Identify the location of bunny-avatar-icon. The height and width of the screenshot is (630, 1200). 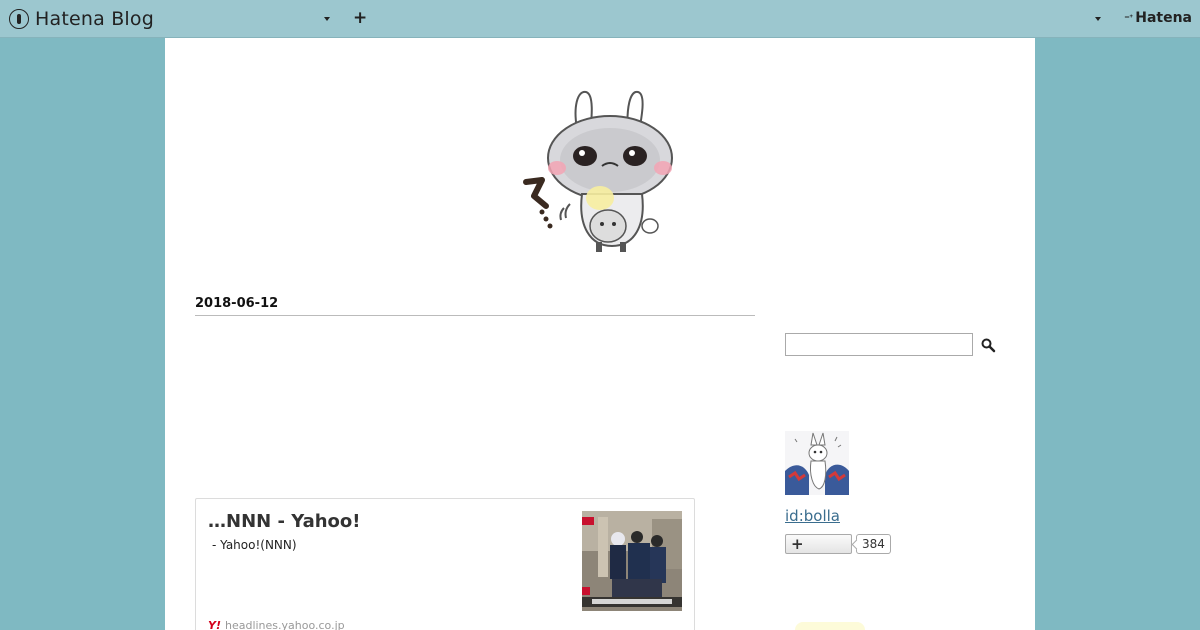
(817, 463).